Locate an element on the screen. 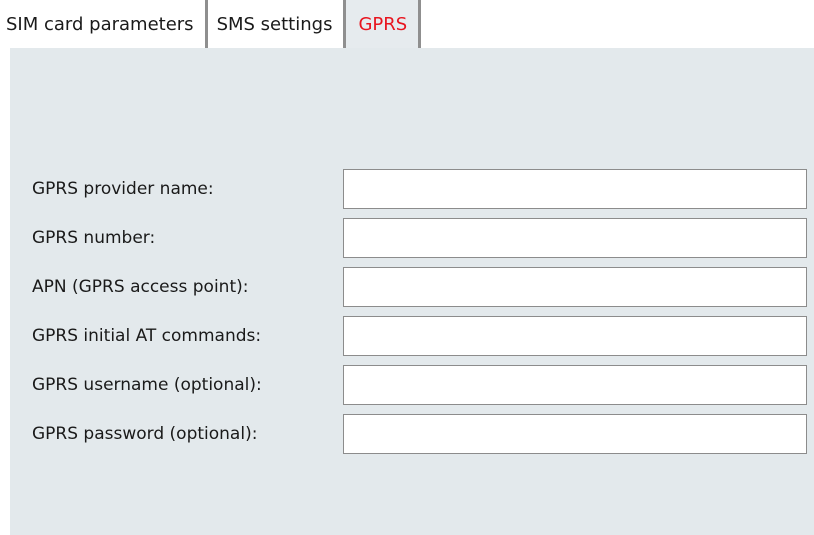  form-row-gprs-number: GPRS number: is located at coordinates (412, 238).